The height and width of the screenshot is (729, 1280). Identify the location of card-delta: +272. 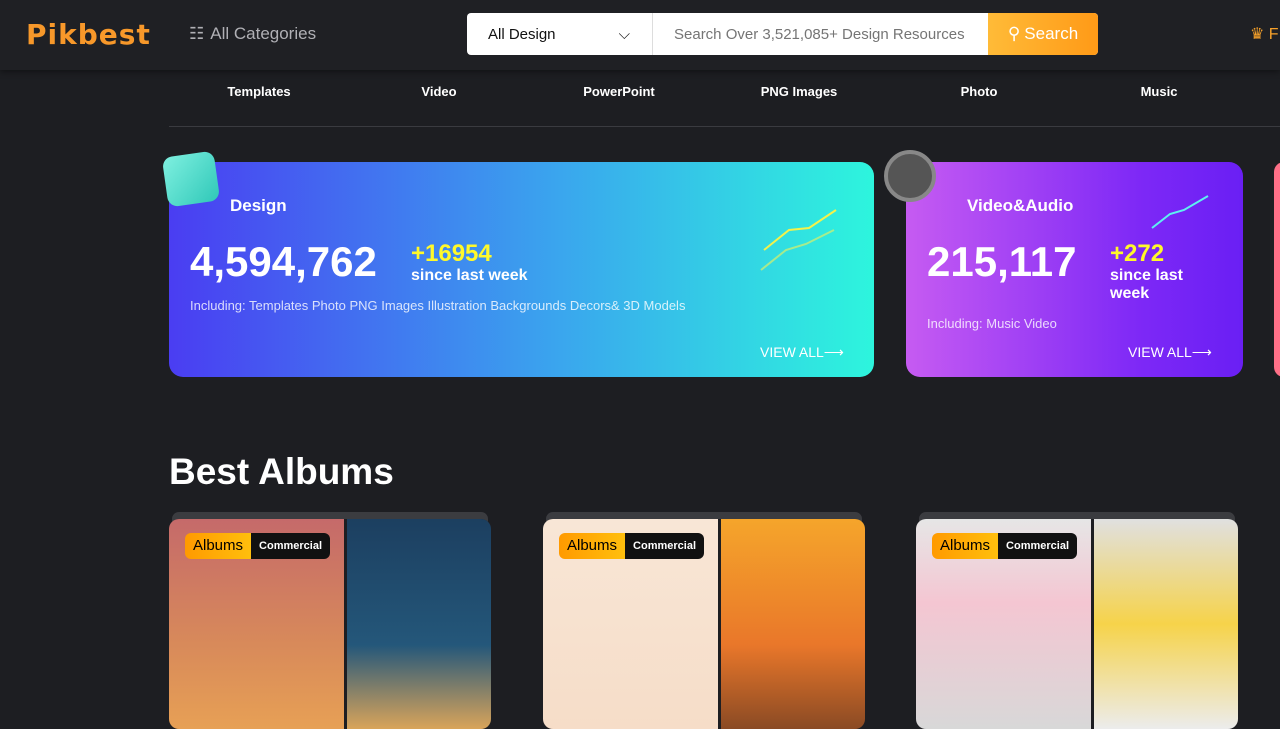
(1137, 253).